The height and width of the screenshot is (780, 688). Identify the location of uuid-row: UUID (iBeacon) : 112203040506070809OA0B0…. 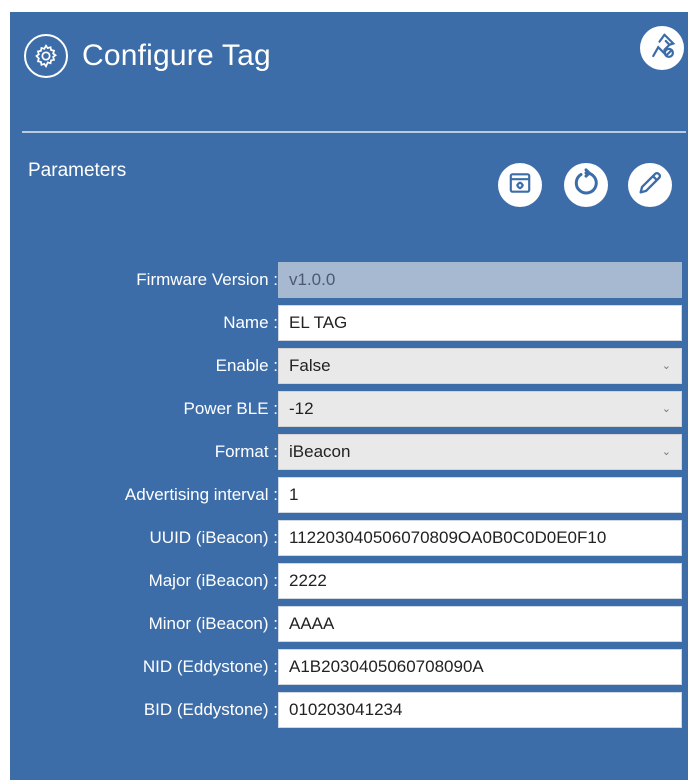
(349, 538).